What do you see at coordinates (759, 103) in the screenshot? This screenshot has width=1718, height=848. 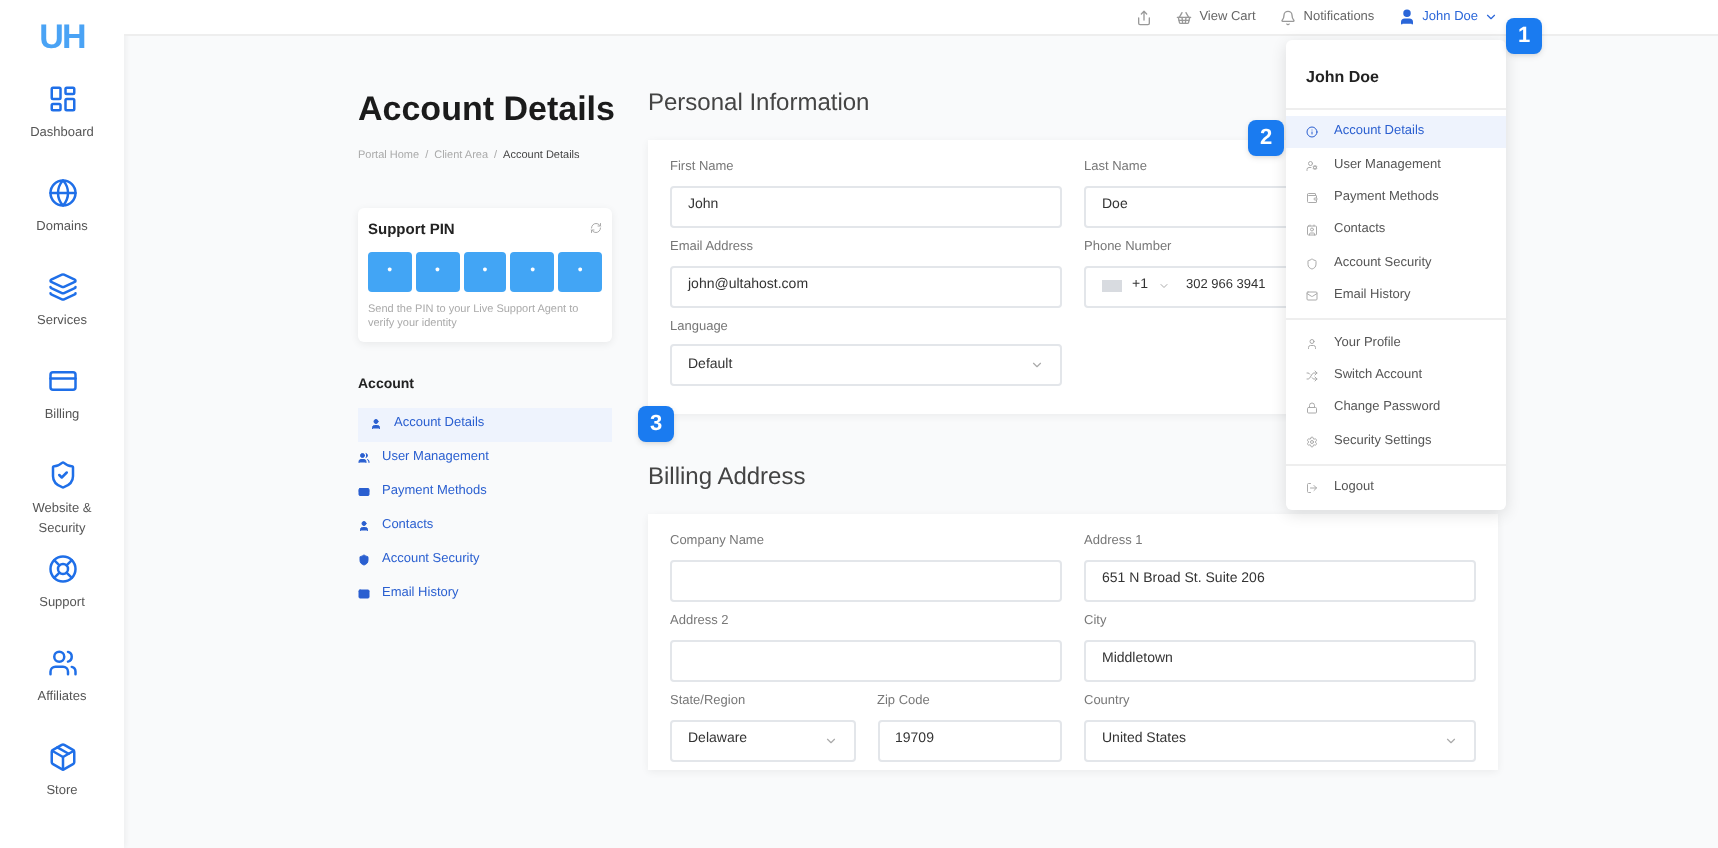 I see `section-title: Personal Information` at bounding box center [759, 103].